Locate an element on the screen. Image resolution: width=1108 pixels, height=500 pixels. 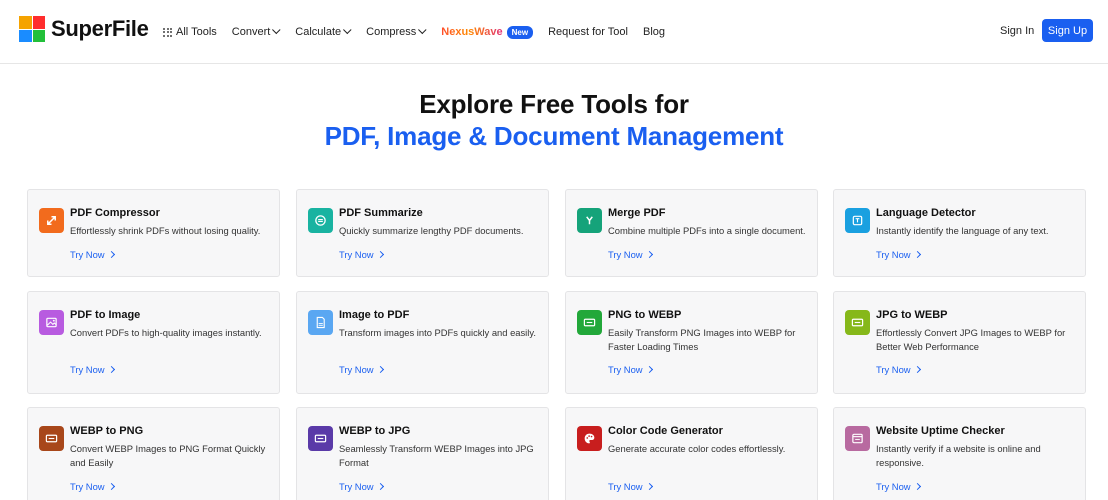
card-title: PDF Compressor is located at coordinates (115, 213).